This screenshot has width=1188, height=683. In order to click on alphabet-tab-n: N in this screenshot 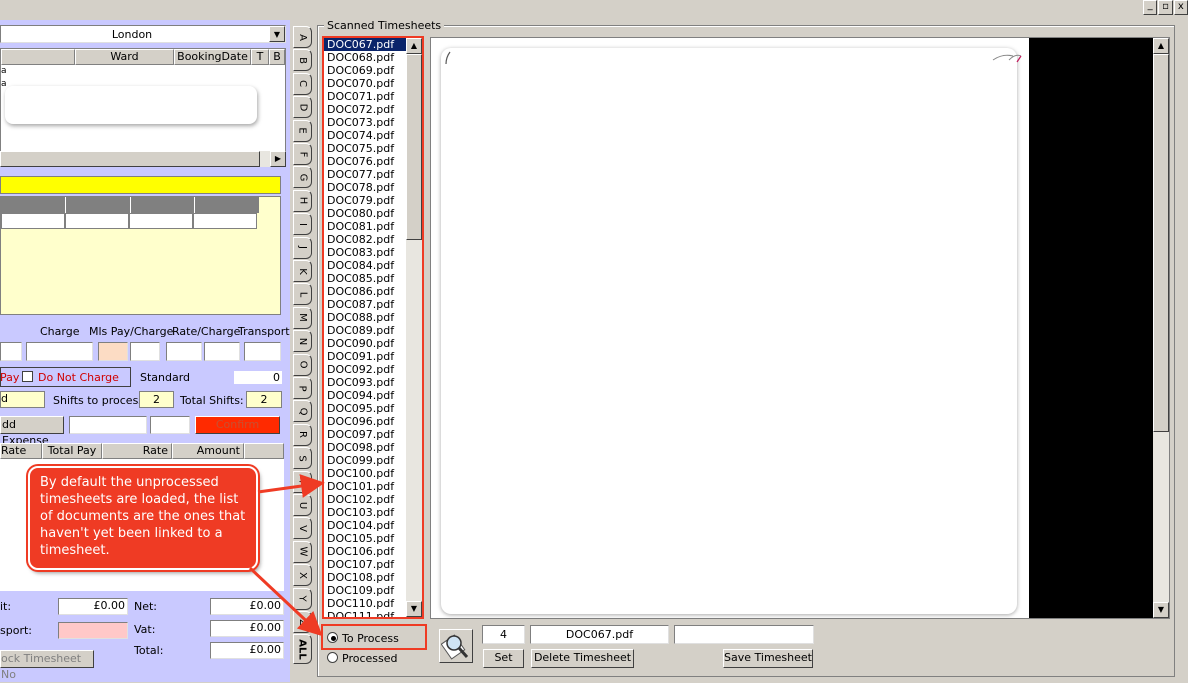, I will do `click(302, 341)`.